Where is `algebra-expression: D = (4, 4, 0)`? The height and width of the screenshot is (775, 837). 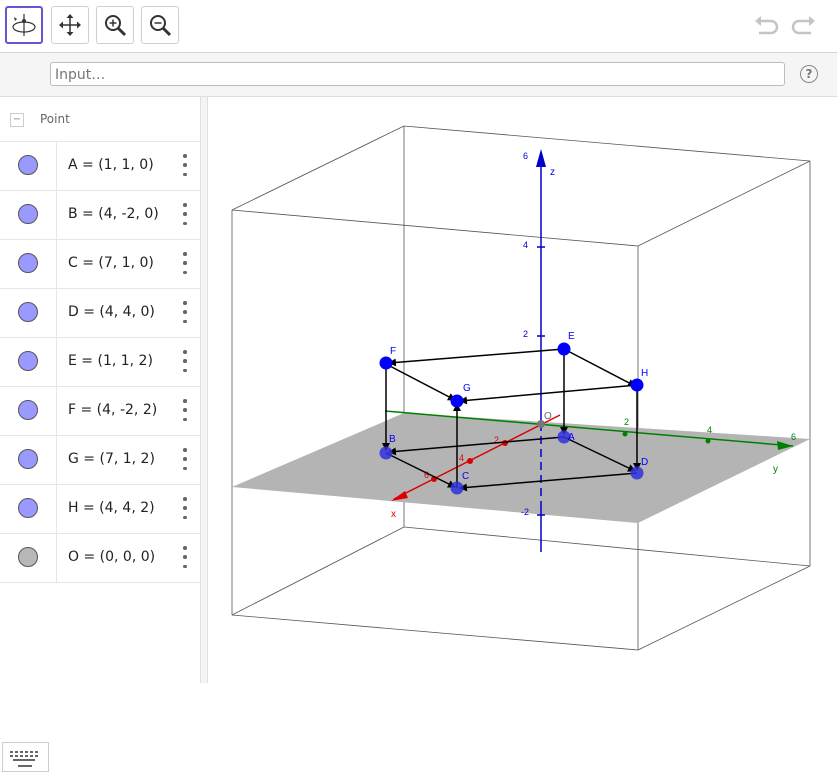
algebra-expression: D = (4, 4, 0) is located at coordinates (111, 312).